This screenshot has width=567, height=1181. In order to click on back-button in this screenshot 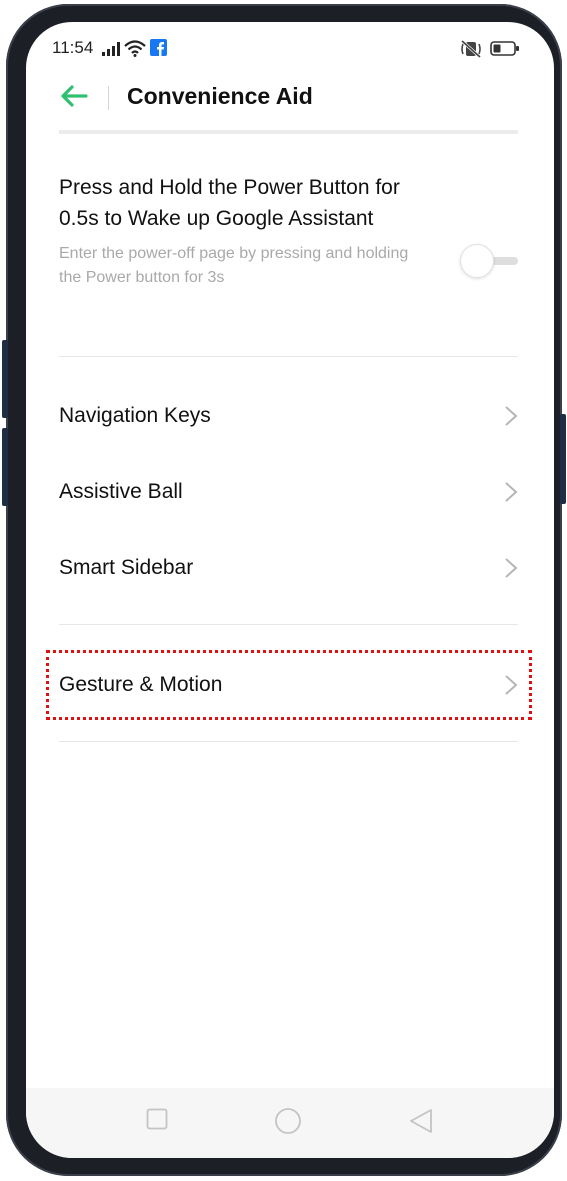, I will do `click(74, 96)`.